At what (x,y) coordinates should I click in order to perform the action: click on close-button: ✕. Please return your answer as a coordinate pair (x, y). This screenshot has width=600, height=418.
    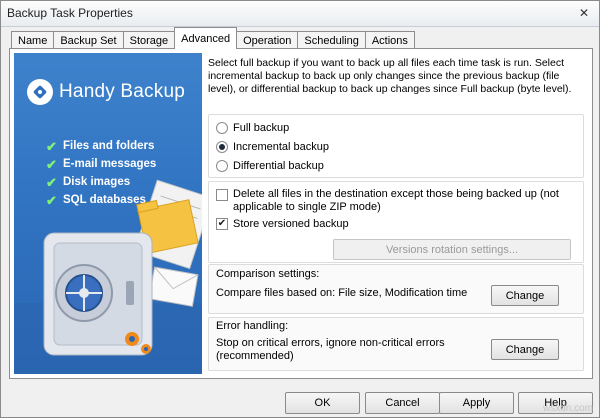
    Looking at the image, I should click on (584, 13).